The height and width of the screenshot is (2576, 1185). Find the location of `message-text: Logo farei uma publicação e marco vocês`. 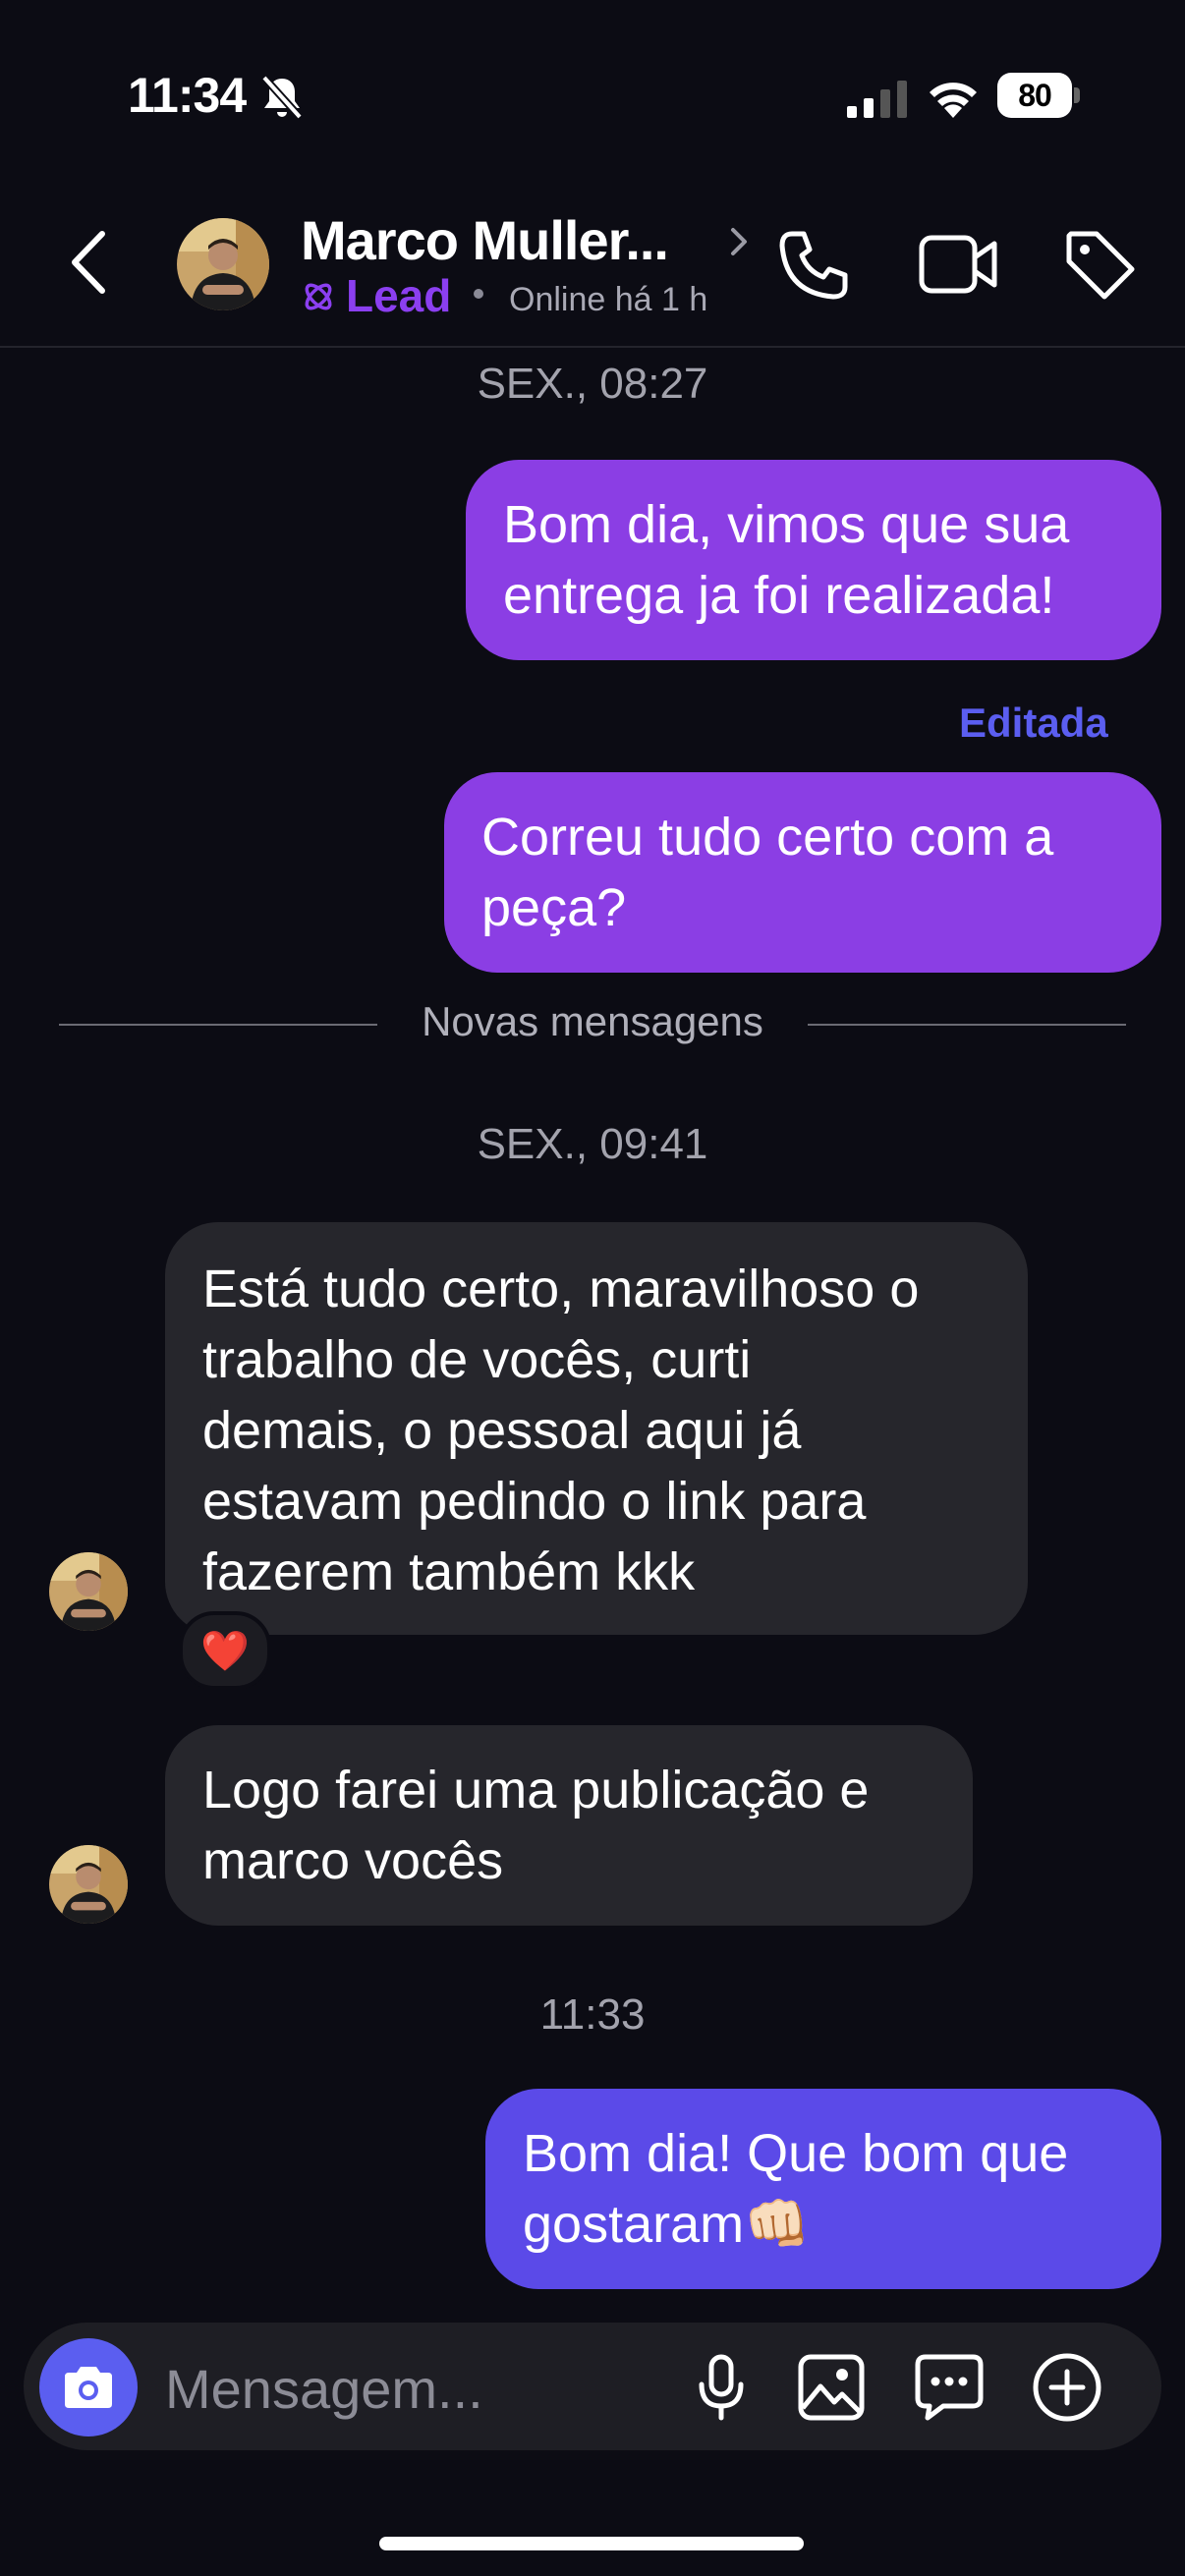

message-text: Logo farei uma publicação e marco vocês is located at coordinates (536, 1825).